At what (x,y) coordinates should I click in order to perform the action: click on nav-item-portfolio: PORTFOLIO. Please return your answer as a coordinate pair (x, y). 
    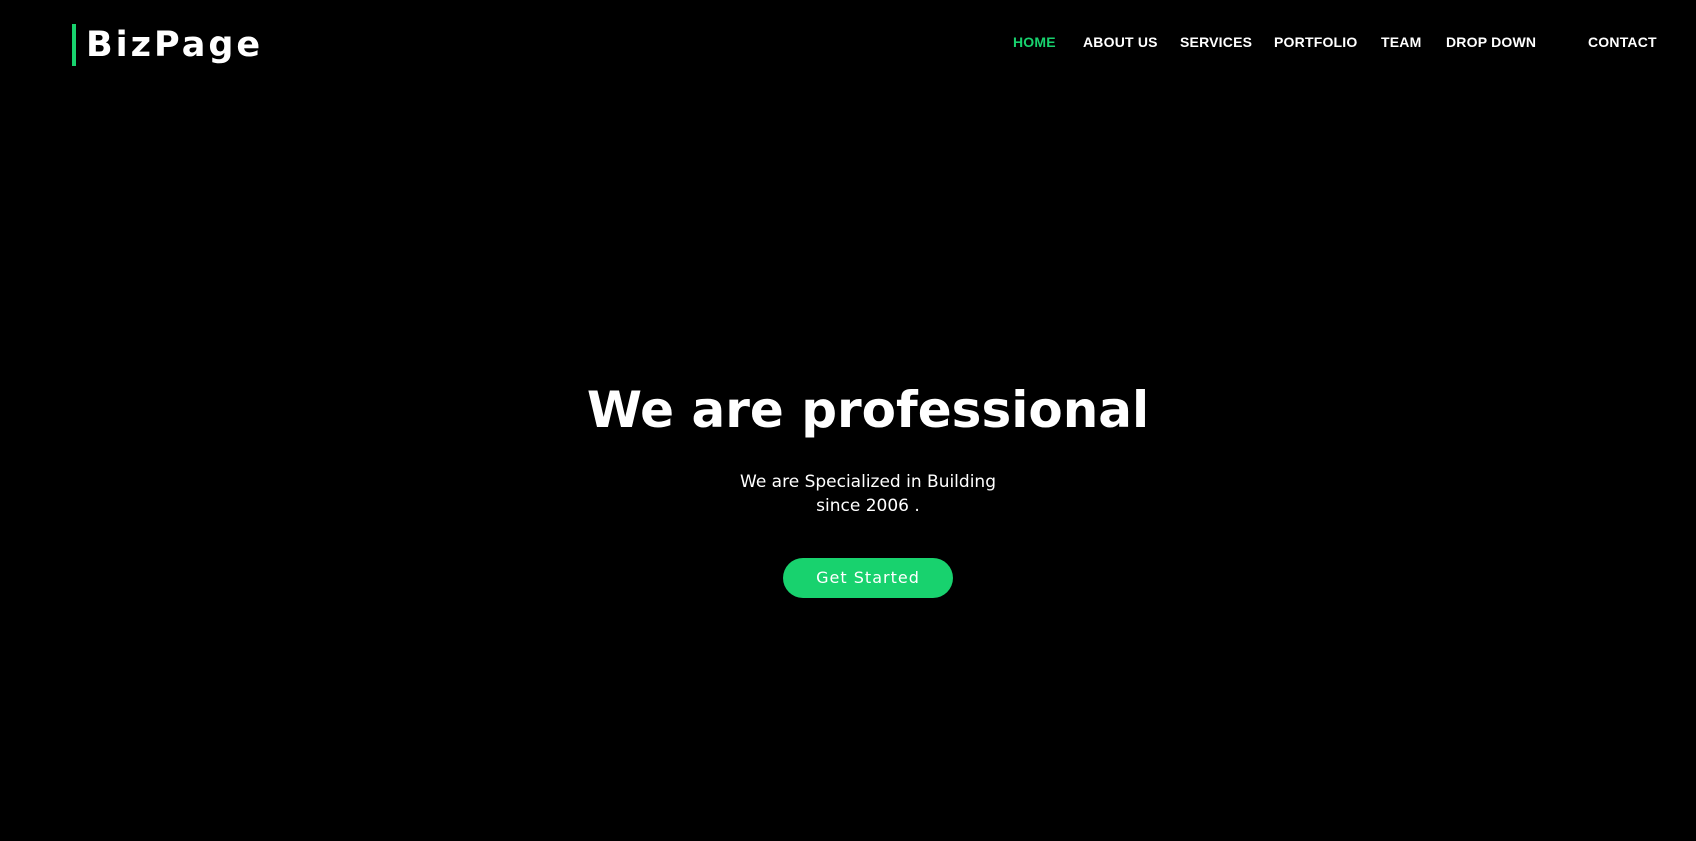
    Looking at the image, I should click on (1315, 42).